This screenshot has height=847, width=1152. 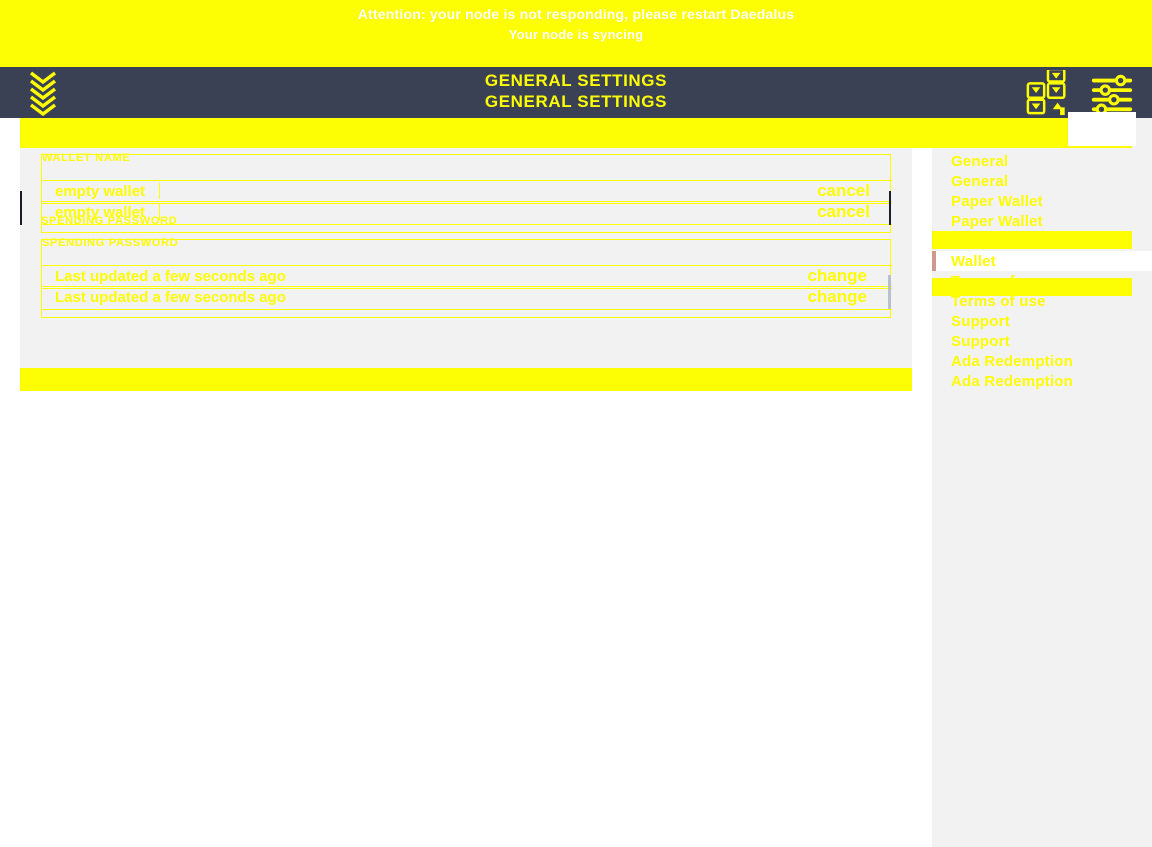 What do you see at coordinates (973, 261) in the screenshot?
I see `settings-menu-item-label: Wallet` at bounding box center [973, 261].